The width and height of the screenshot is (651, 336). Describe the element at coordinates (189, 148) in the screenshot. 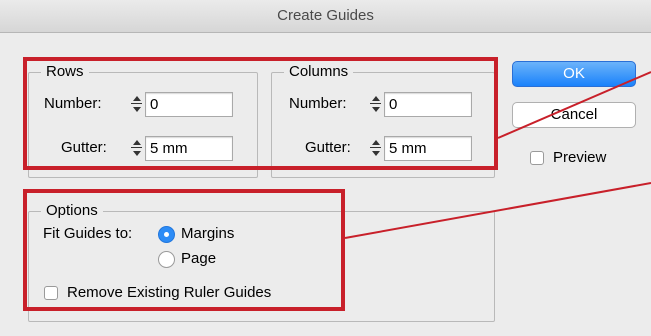

I see `rows-gutter-field: 5 mm` at that location.